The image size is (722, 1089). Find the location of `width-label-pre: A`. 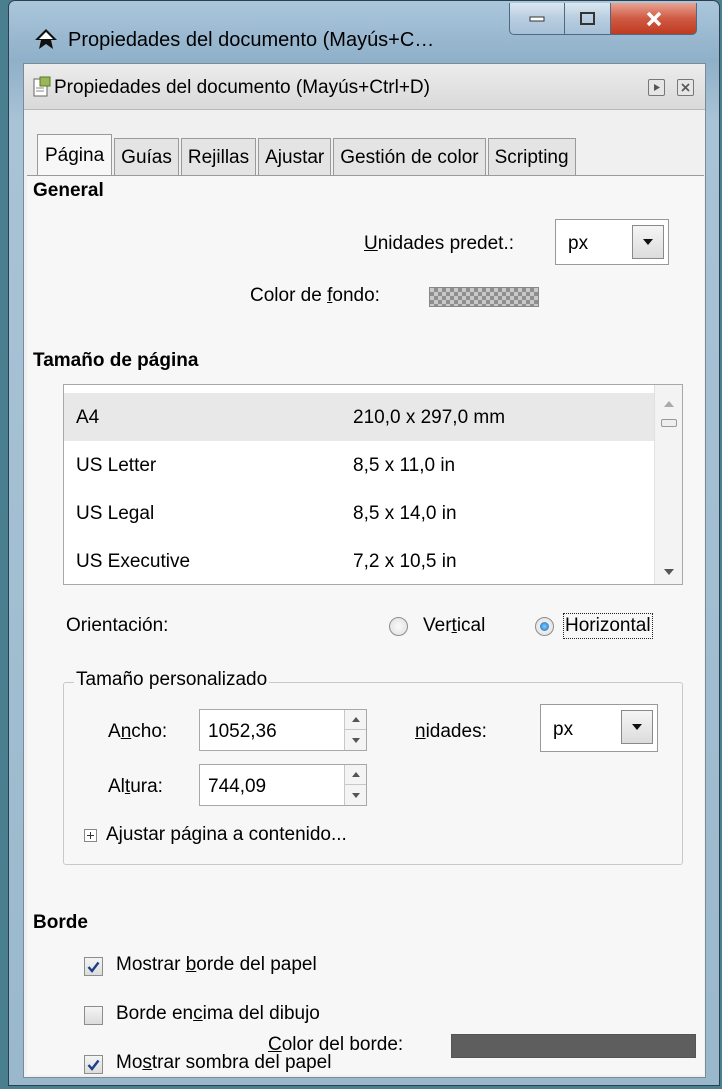

width-label-pre: A is located at coordinates (114, 731).